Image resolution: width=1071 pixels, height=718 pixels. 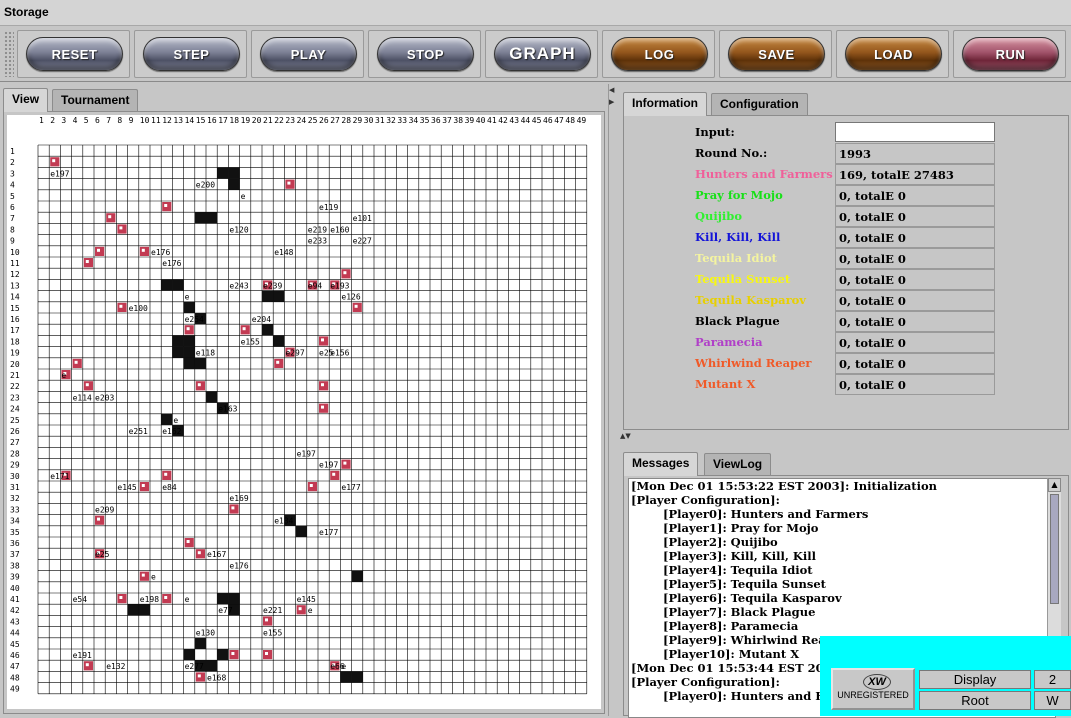 What do you see at coordinates (750, 514) in the screenshot?
I see `log-line: [Player0]: Hunters and Farmers` at bounding box center [750, 514].